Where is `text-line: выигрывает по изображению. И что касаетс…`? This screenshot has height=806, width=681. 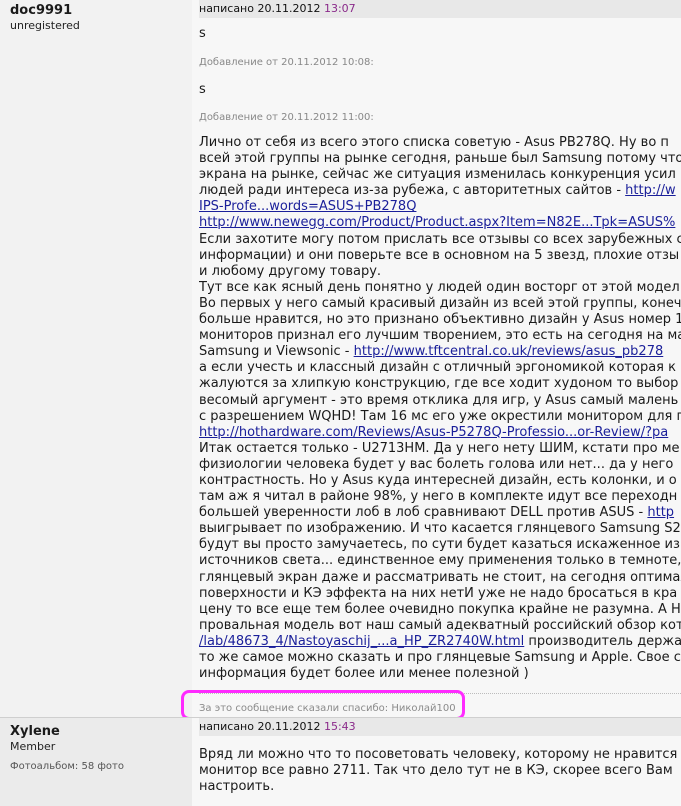 text-line: выигрывает по изображению. И что касаетс… is located at coordinates (440, 529).